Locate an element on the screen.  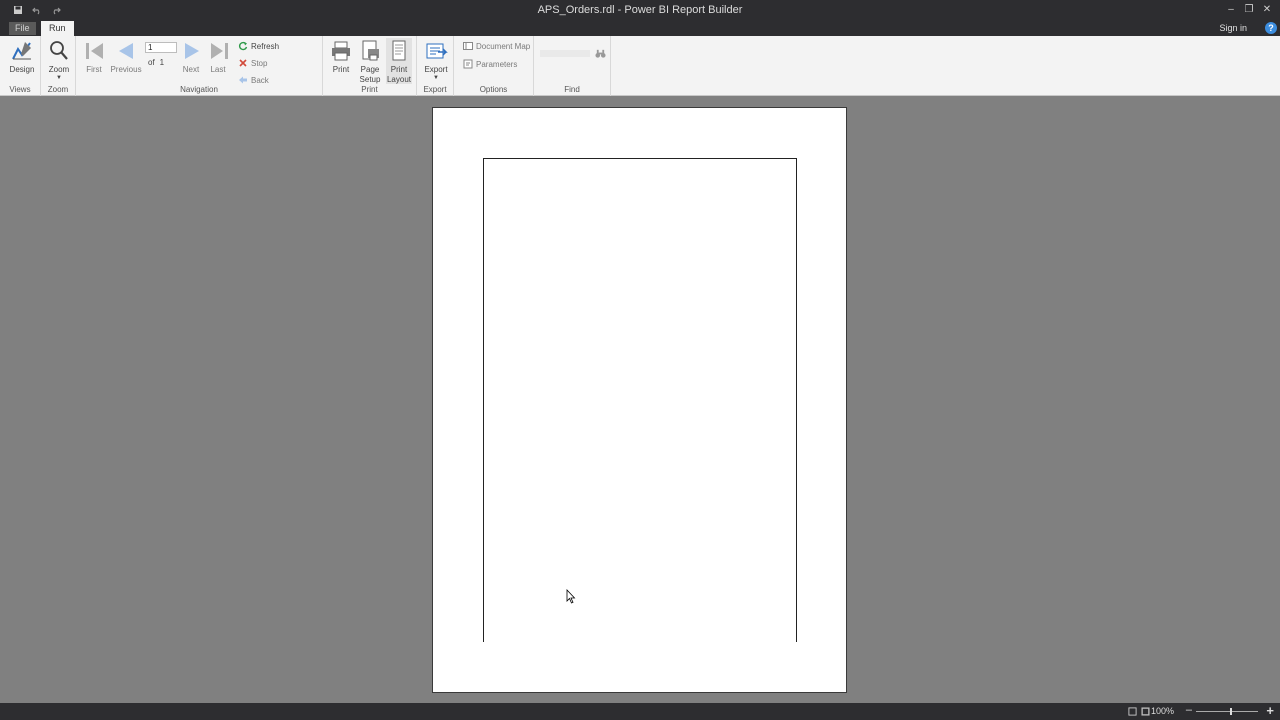
binoculars-icon is located at coordinates (600, 53).